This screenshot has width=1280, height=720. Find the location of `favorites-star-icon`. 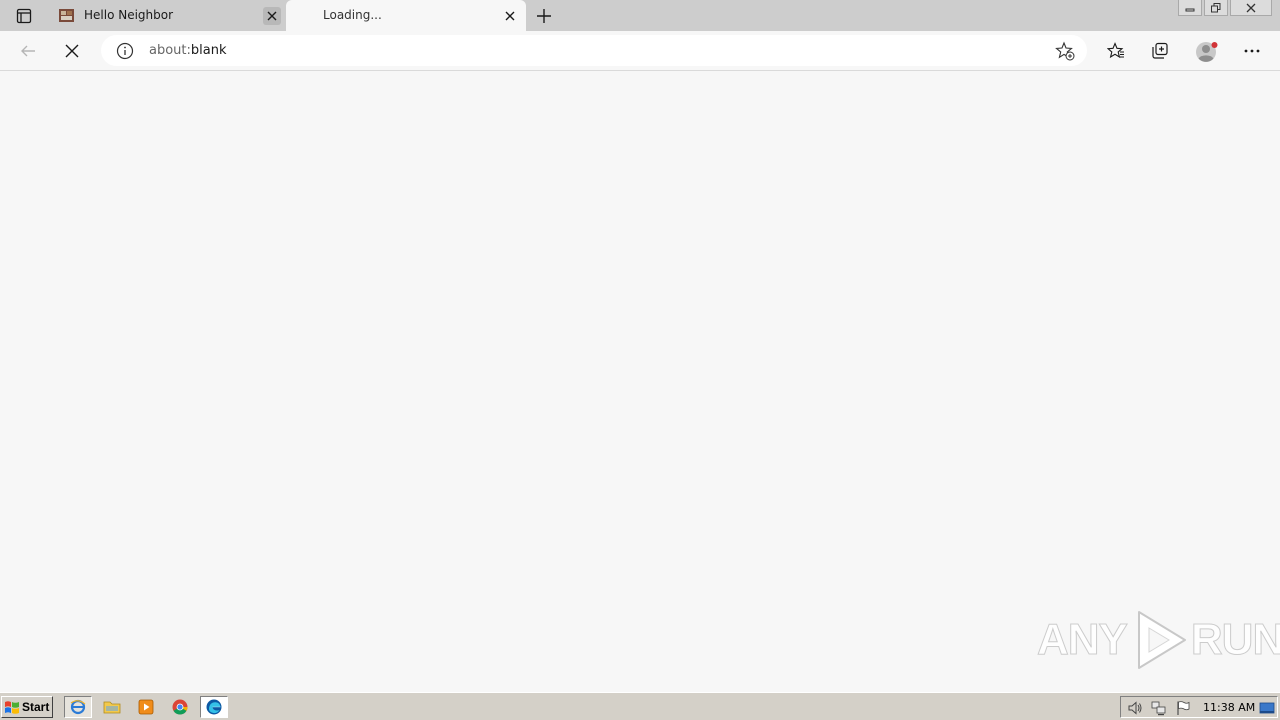

favorites-star-icon is located at coordinates (1115, 50).